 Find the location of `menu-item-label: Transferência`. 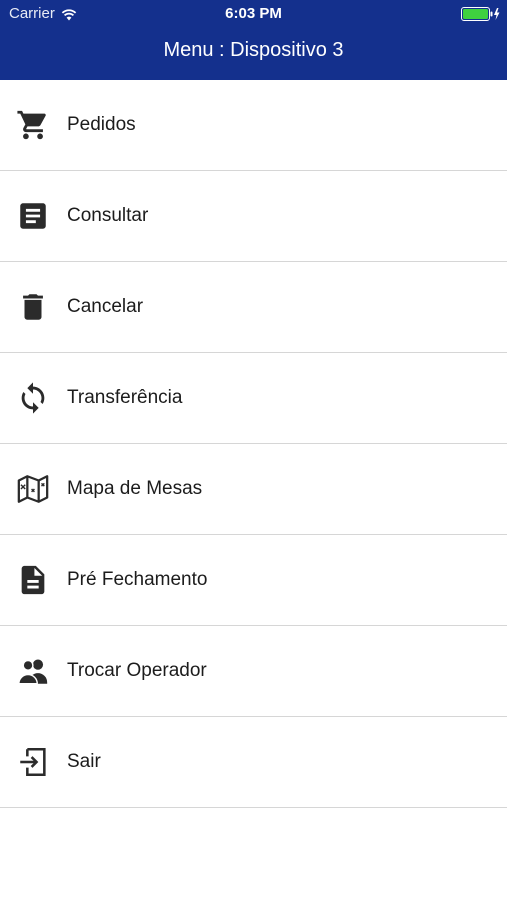

menu-item-label: Transferência is located at coordinates (125, 397).